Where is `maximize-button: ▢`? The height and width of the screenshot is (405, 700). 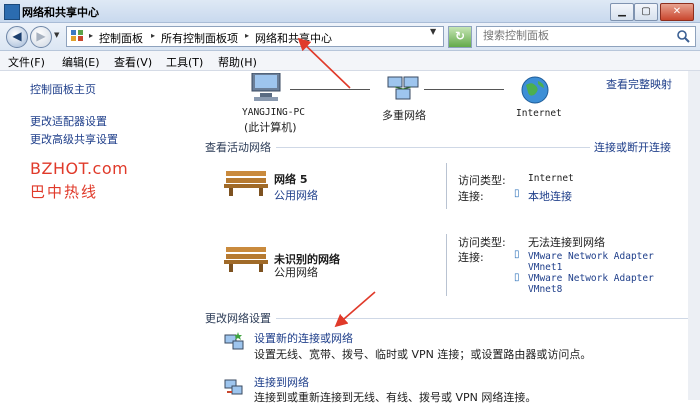
maximize-button: ▢ is located at coordinates (646, 12).